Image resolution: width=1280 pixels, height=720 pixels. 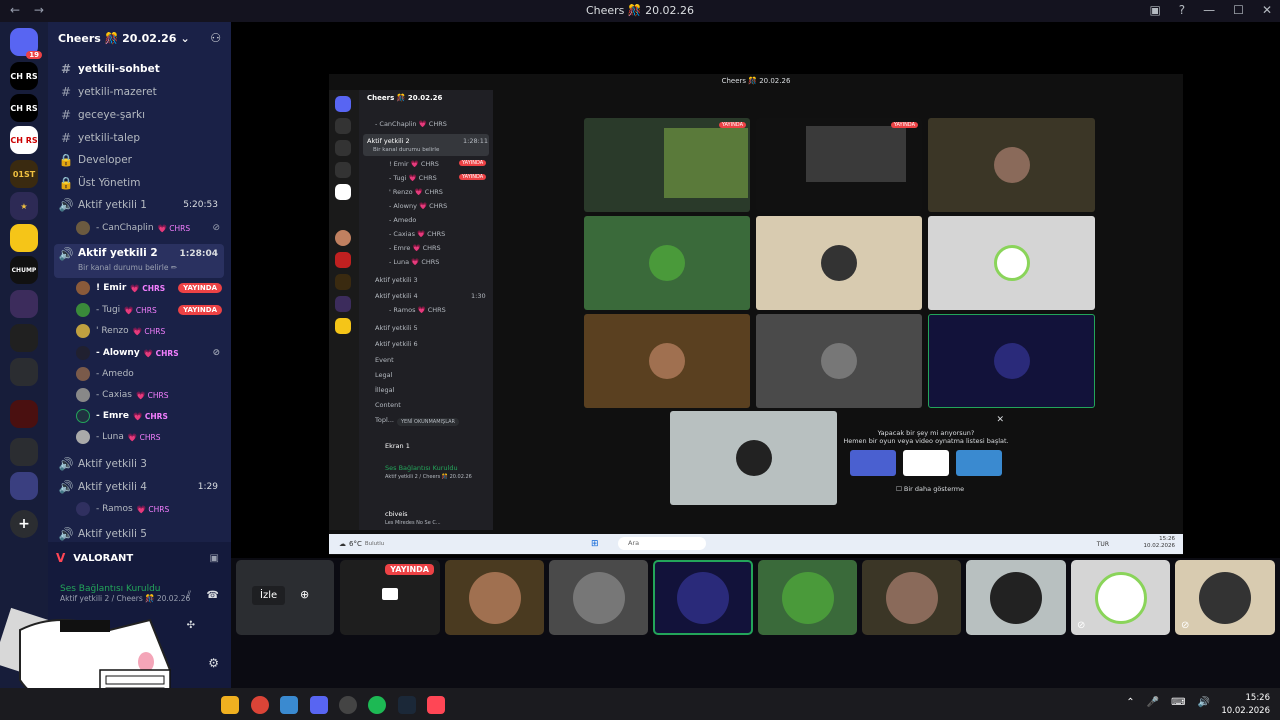 What do you see at coordinates (139, 589) in the screenshot?
I see `connection-status: Ses Bağlantısı Kuruldu` at bounding box center [139, 589].